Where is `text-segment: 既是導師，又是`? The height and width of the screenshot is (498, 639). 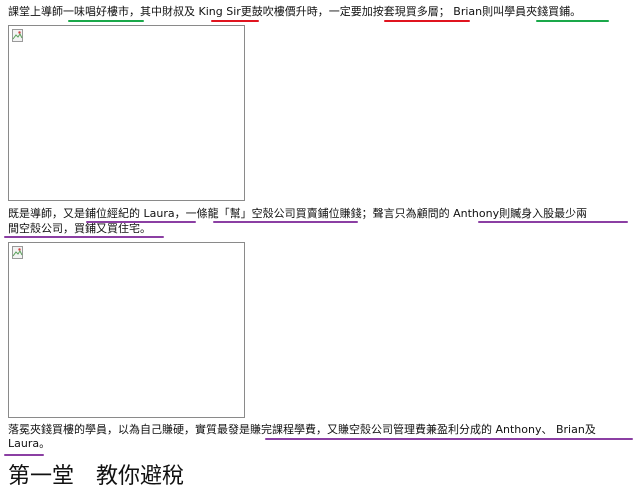 text-segment: 既是導師，又是 is located at coordinates (46, 213).